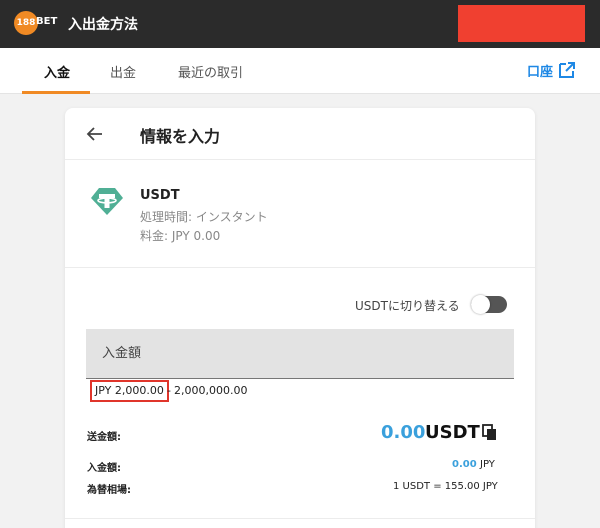 The width and height of the screenshot is (600, 528). I want to click on send-amount-label: 送金額:, so click(104, 437).